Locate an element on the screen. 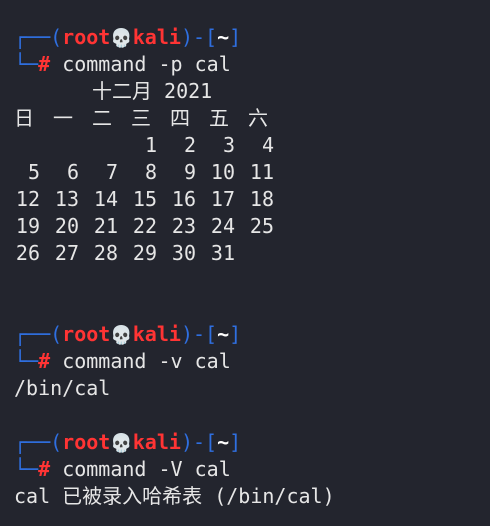  command-output: cal 已被录入哈希表 (/bin/cal) is located at coordinates (174, 496).